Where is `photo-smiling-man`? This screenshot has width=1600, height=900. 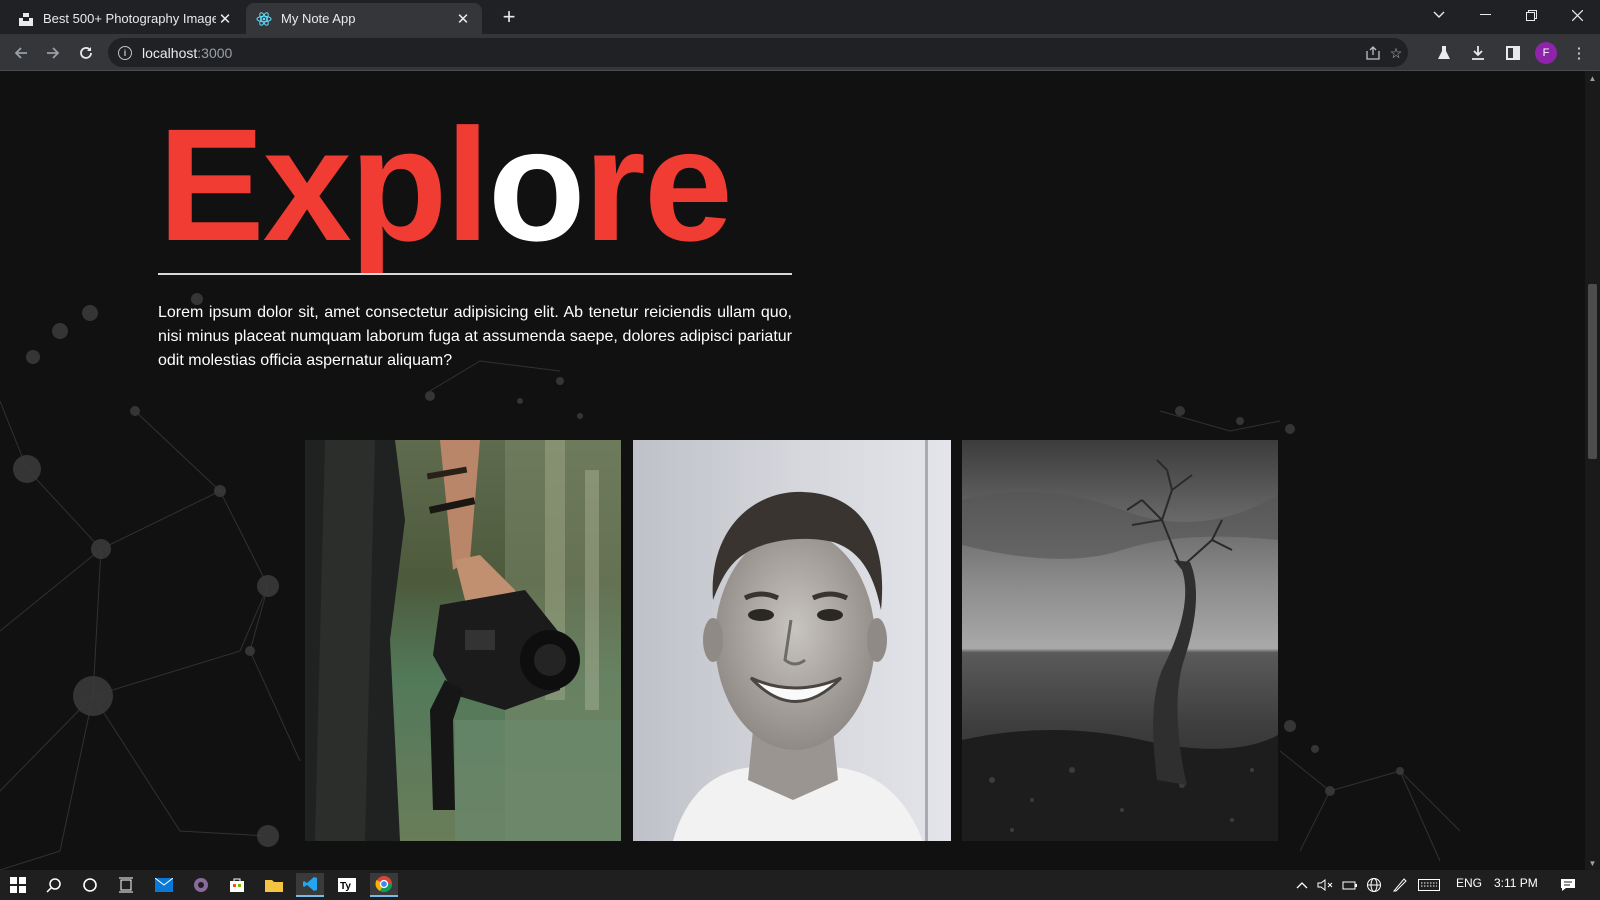
photo-smiling-man is located at coordinates (792, 640).